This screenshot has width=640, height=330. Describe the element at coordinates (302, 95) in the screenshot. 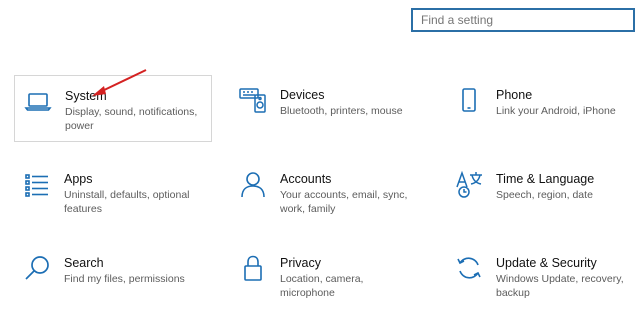

I see `tile-title: Devices` at that location.